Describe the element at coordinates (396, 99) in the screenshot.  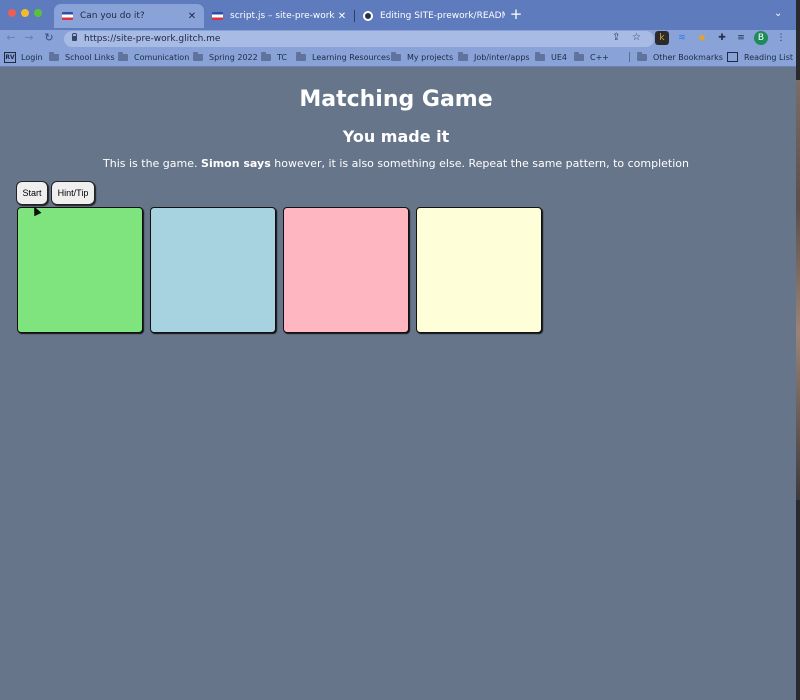
I see `page-title: Matching Game` at that location.